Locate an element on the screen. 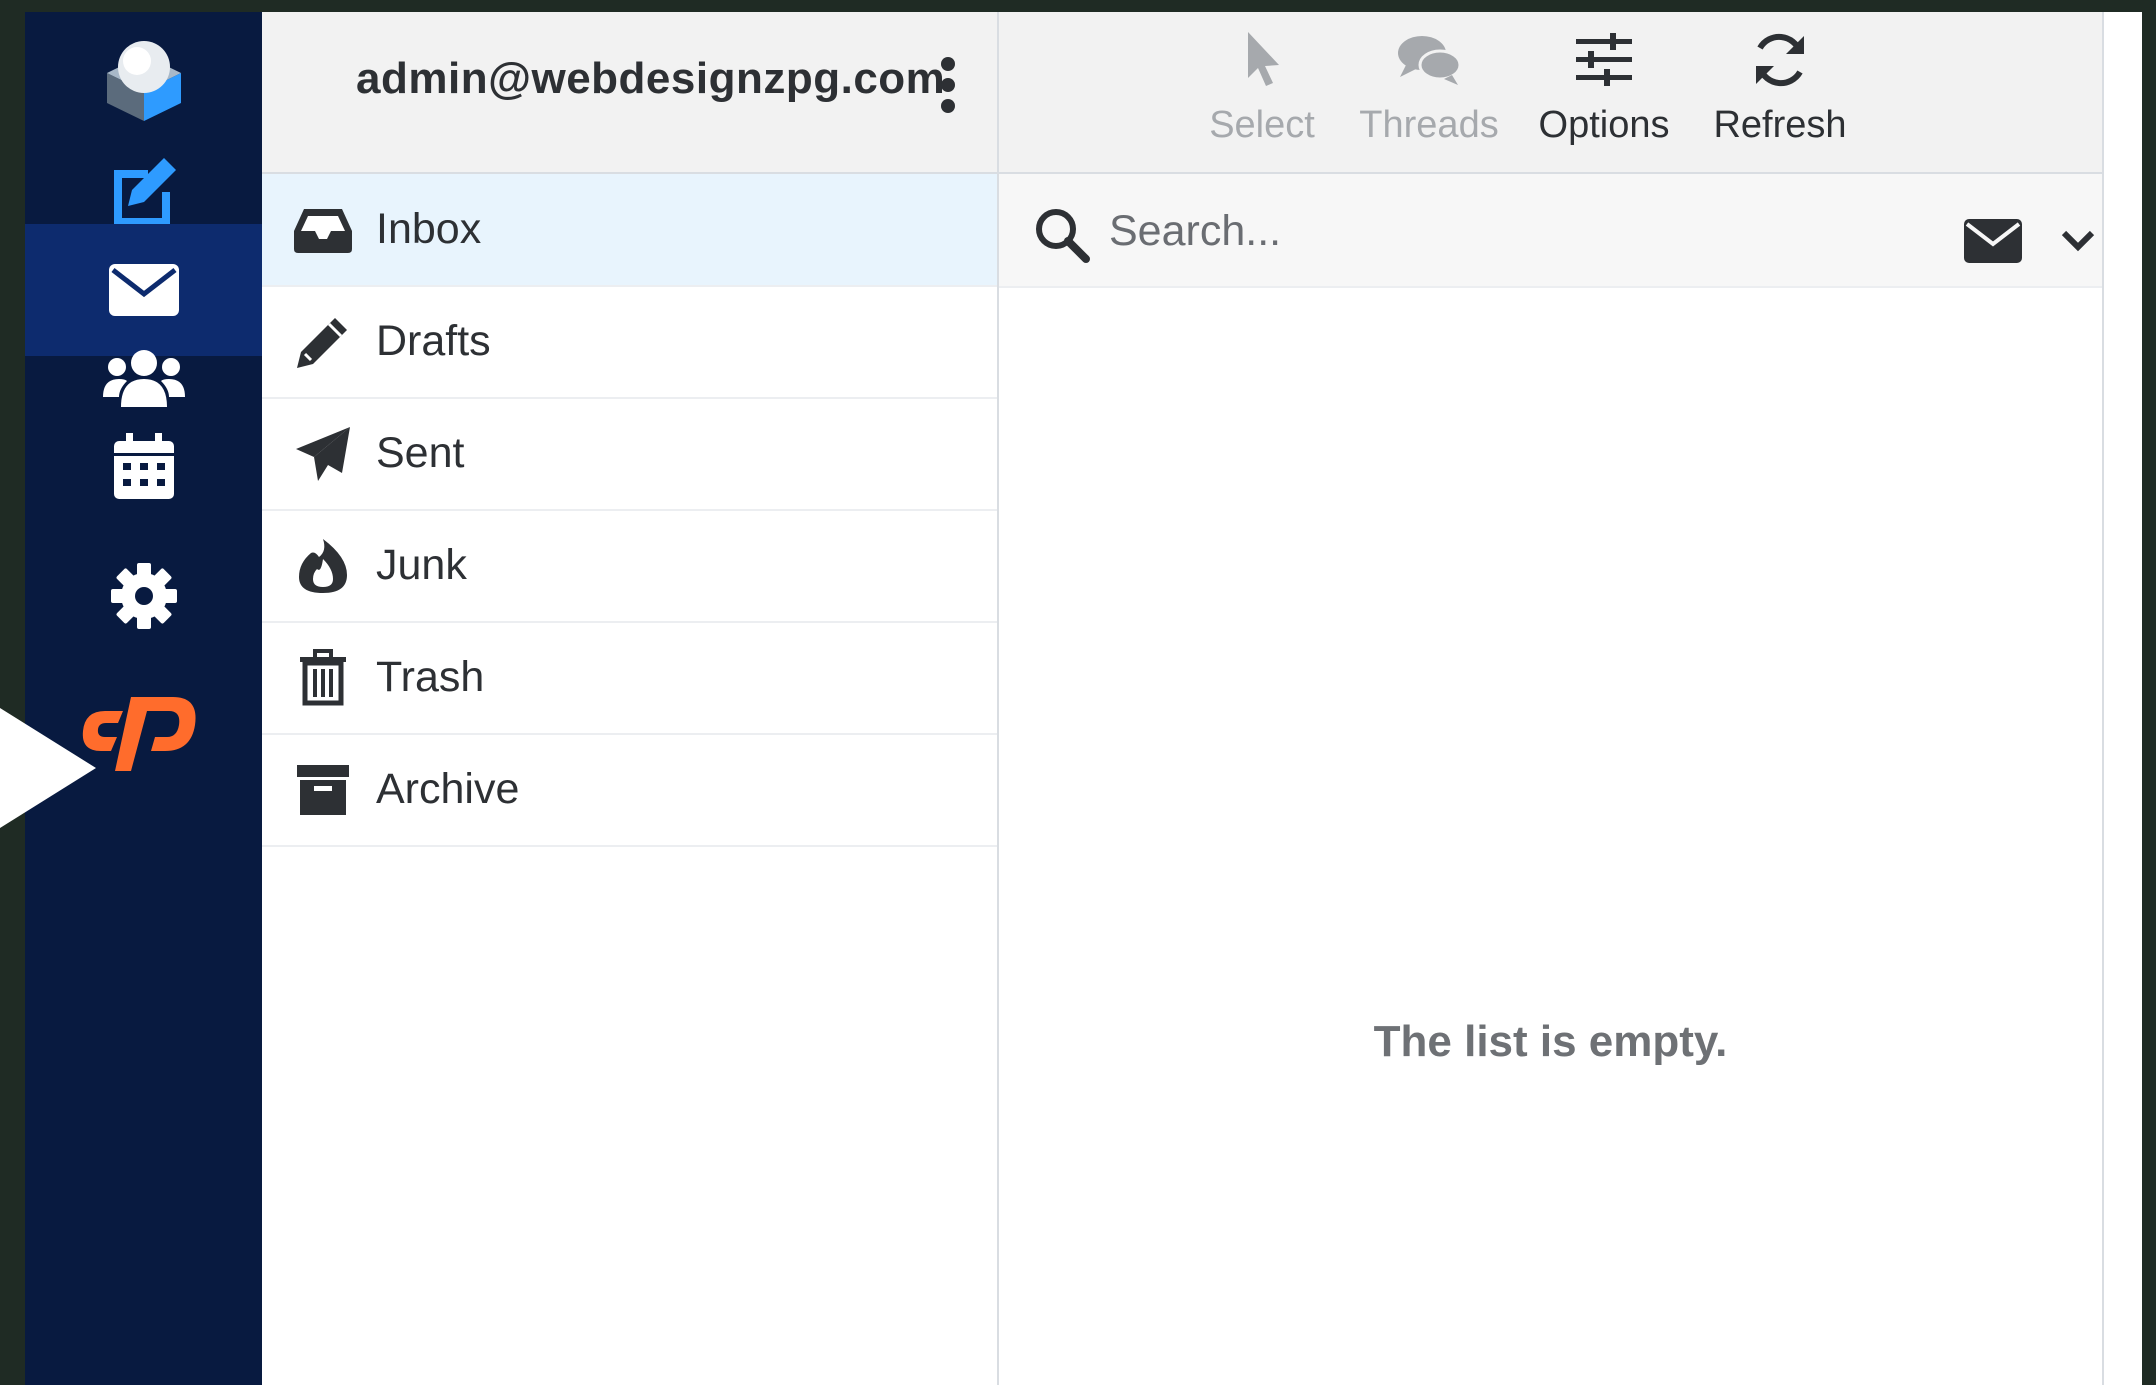 The width and height of the screenshot is (2156, 1385). folder-label: Junk is located at coordinates (421, 565).